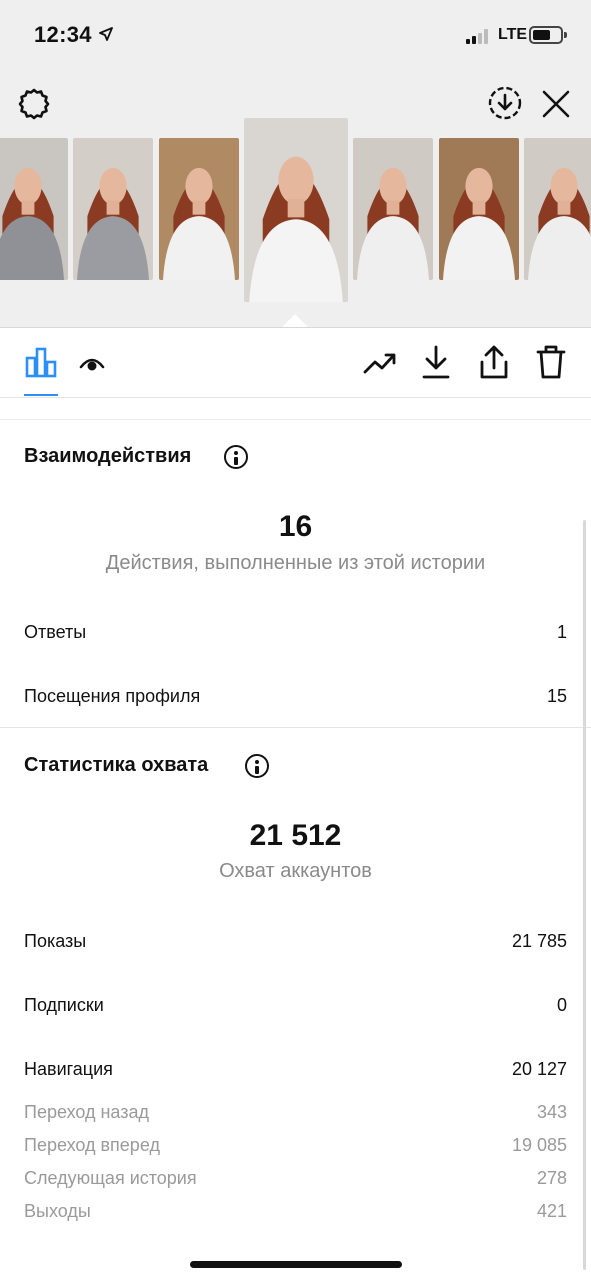 The height and width of the screenshot is (1280, 591). I want to click on navigation-row: Выходы 421, so click(295, 1214).